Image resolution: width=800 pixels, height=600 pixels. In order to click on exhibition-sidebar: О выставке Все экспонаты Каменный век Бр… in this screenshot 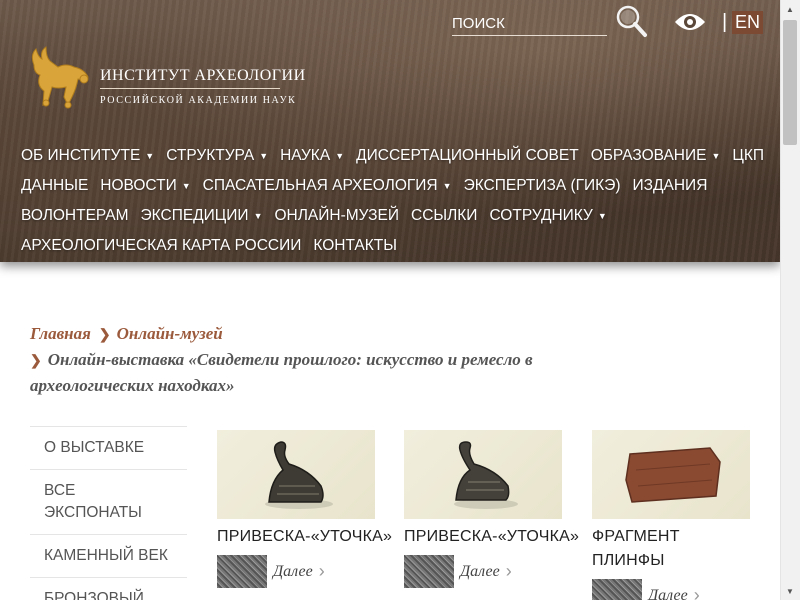, I will do `click(108, 513)`.